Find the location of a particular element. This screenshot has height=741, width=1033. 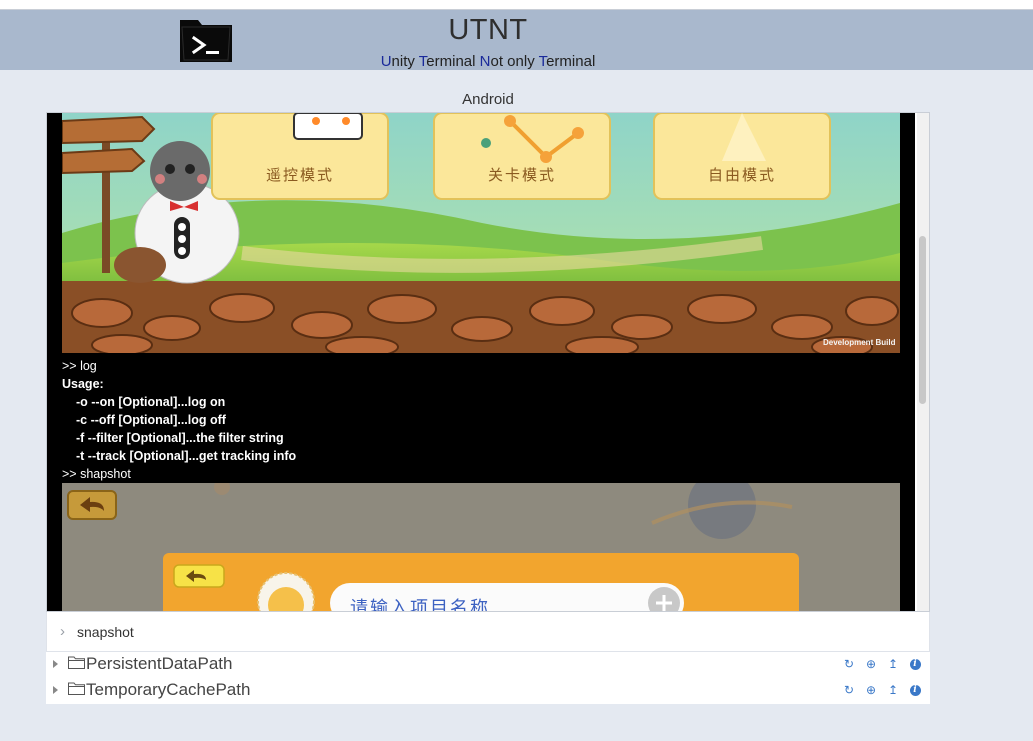

device-label: Android is located at coordinates (488, 99).